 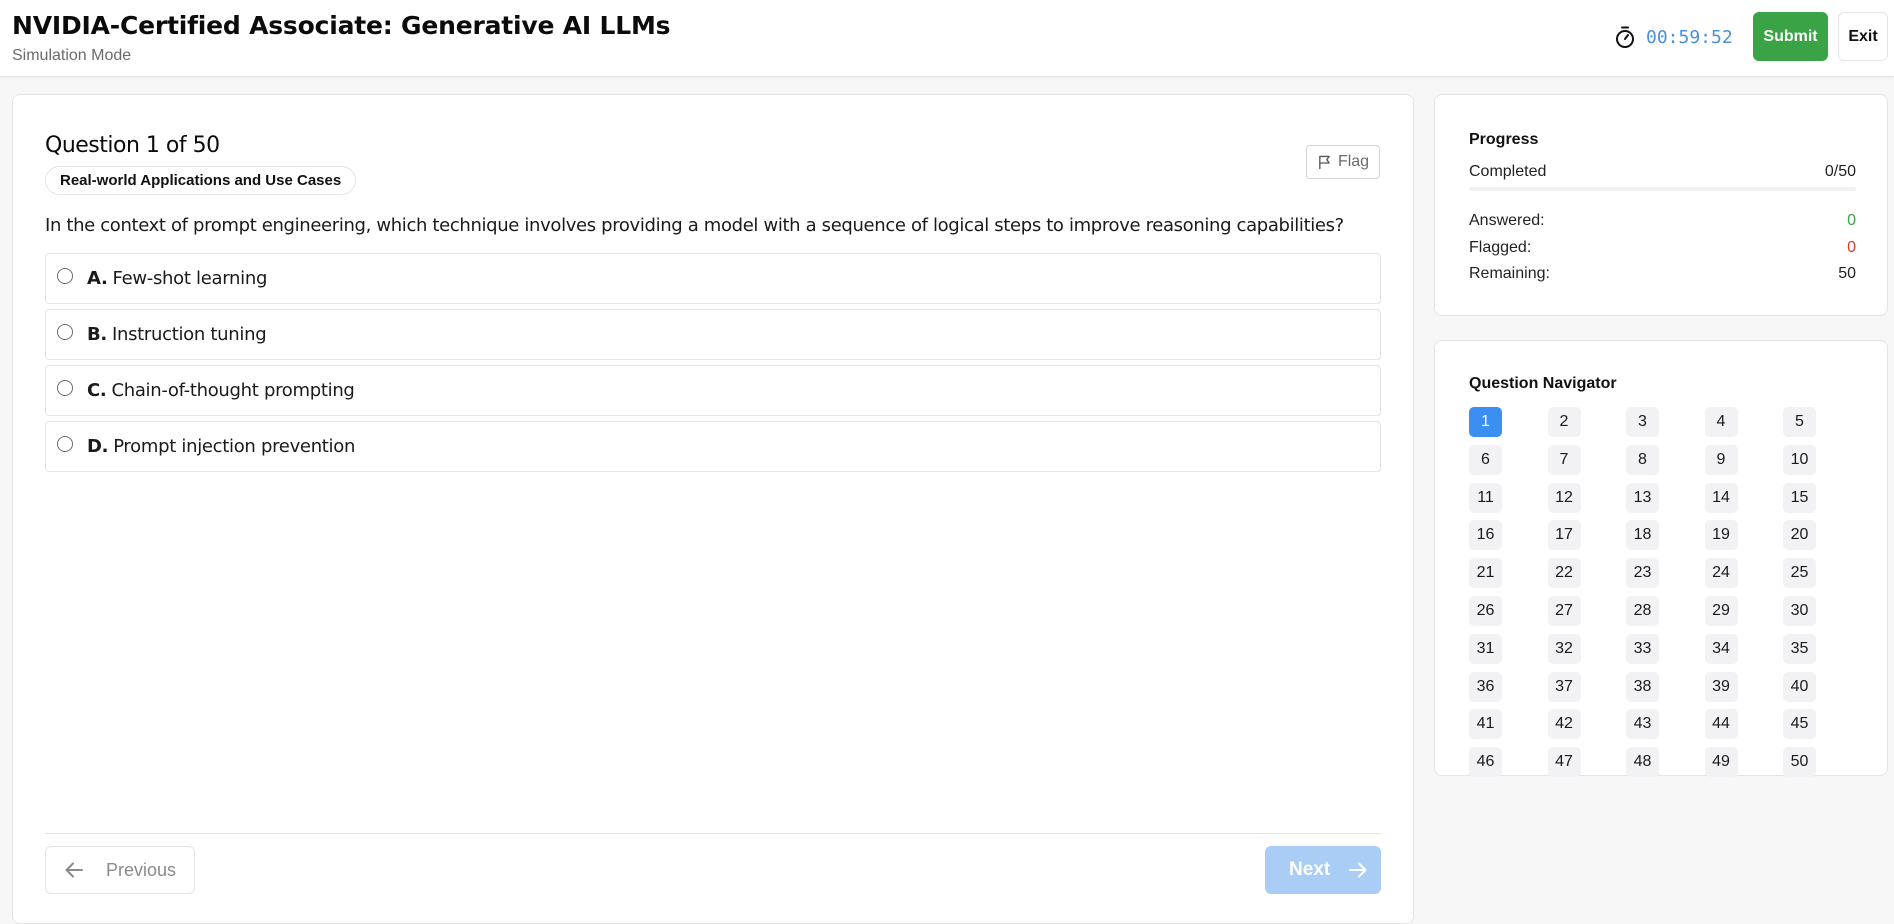 What do you see at coordinates (1564, 497) in the screenshot?
I see `nav-question-12: 12` at bounding box center [1564, 497].